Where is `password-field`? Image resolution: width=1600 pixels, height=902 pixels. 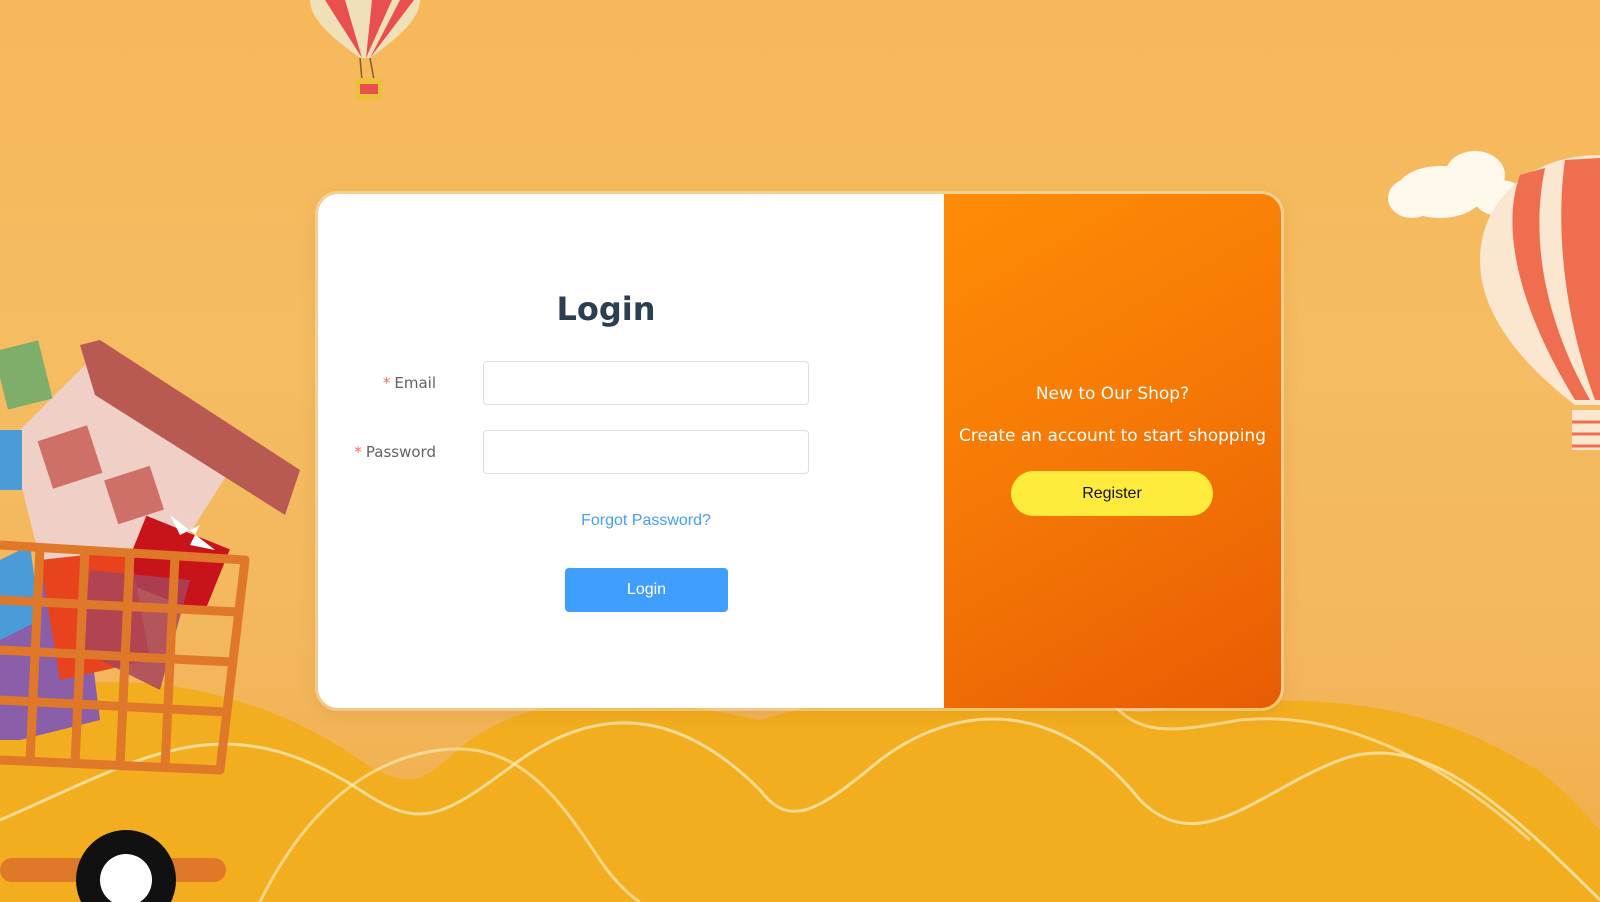 password-field is located at coordinates (646, 452).